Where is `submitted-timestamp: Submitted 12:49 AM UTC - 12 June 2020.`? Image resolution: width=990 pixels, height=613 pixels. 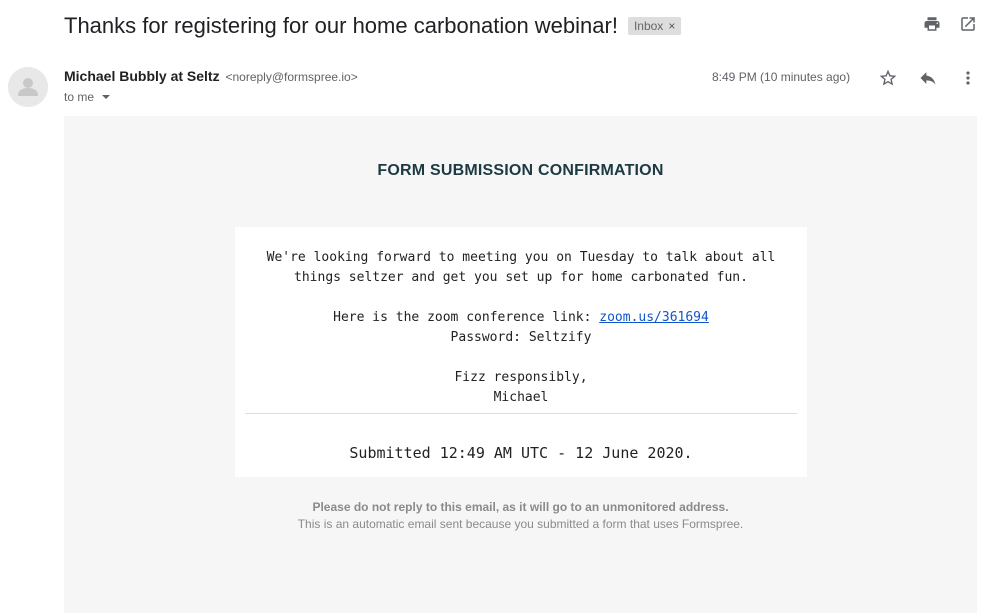
submitted-timestamp: Submitted 12:49 AM UTC - 12 June 2020. is located at coordinates (521, 453).